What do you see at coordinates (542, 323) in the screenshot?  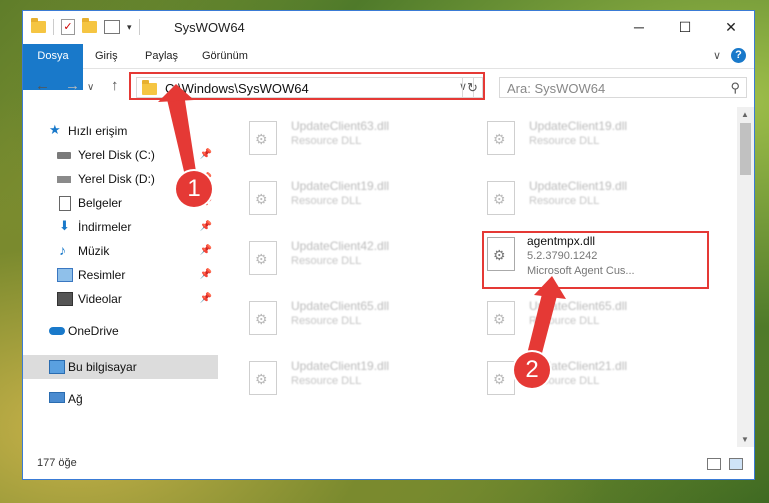 I see `arrow-2-shaft` at bounding box center [542, 323].